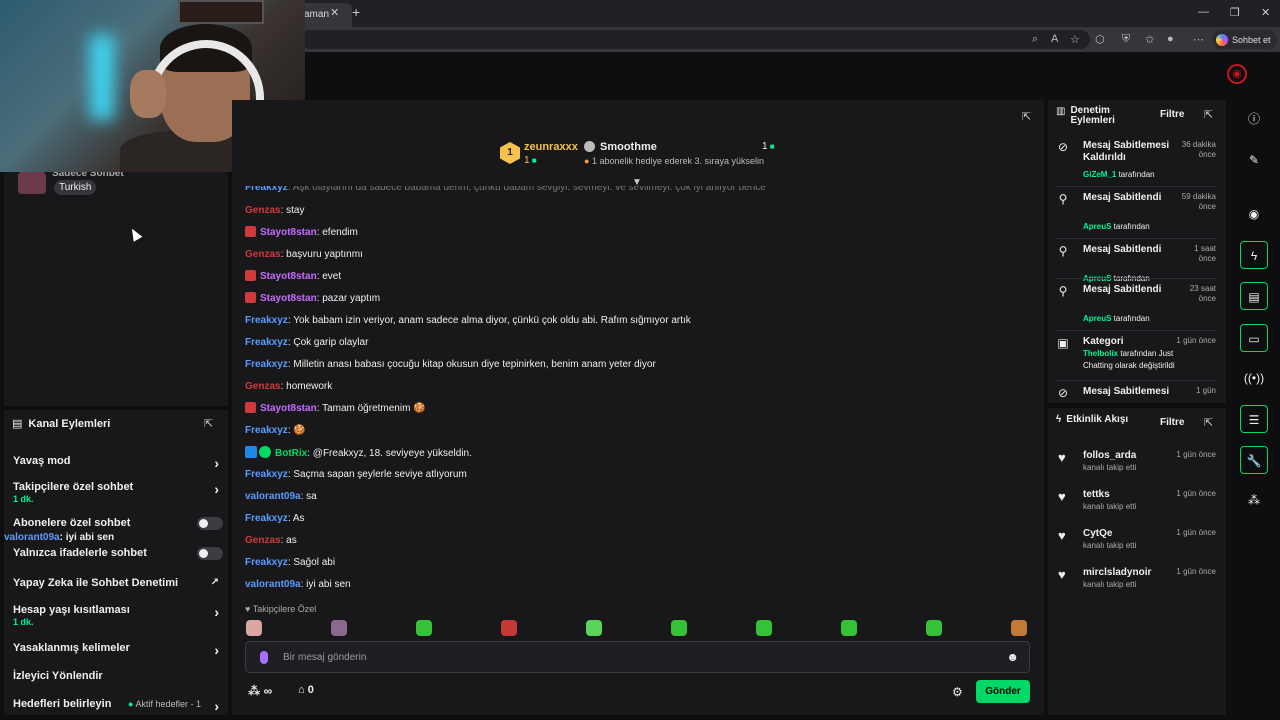 The width and height of the screenshot is (1280, 720). What do you see at coordinates (1254, 419) in the screenshot?
I see `queue-icon: ☰` at bounding box center [1254, 419].